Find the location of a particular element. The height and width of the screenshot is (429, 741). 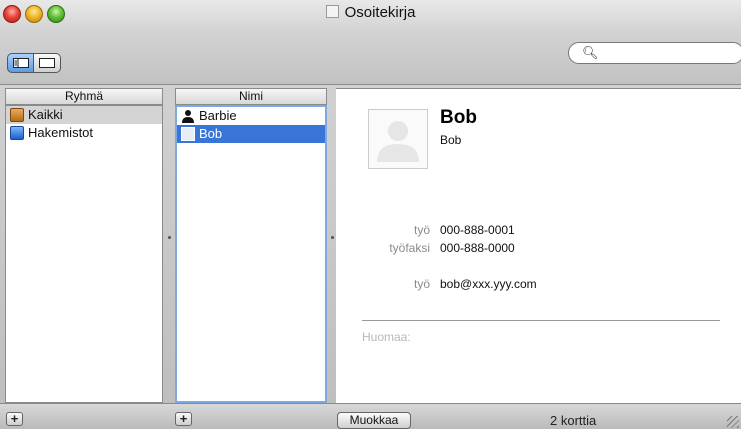

directory-icon is located at coordinates (17, 133).